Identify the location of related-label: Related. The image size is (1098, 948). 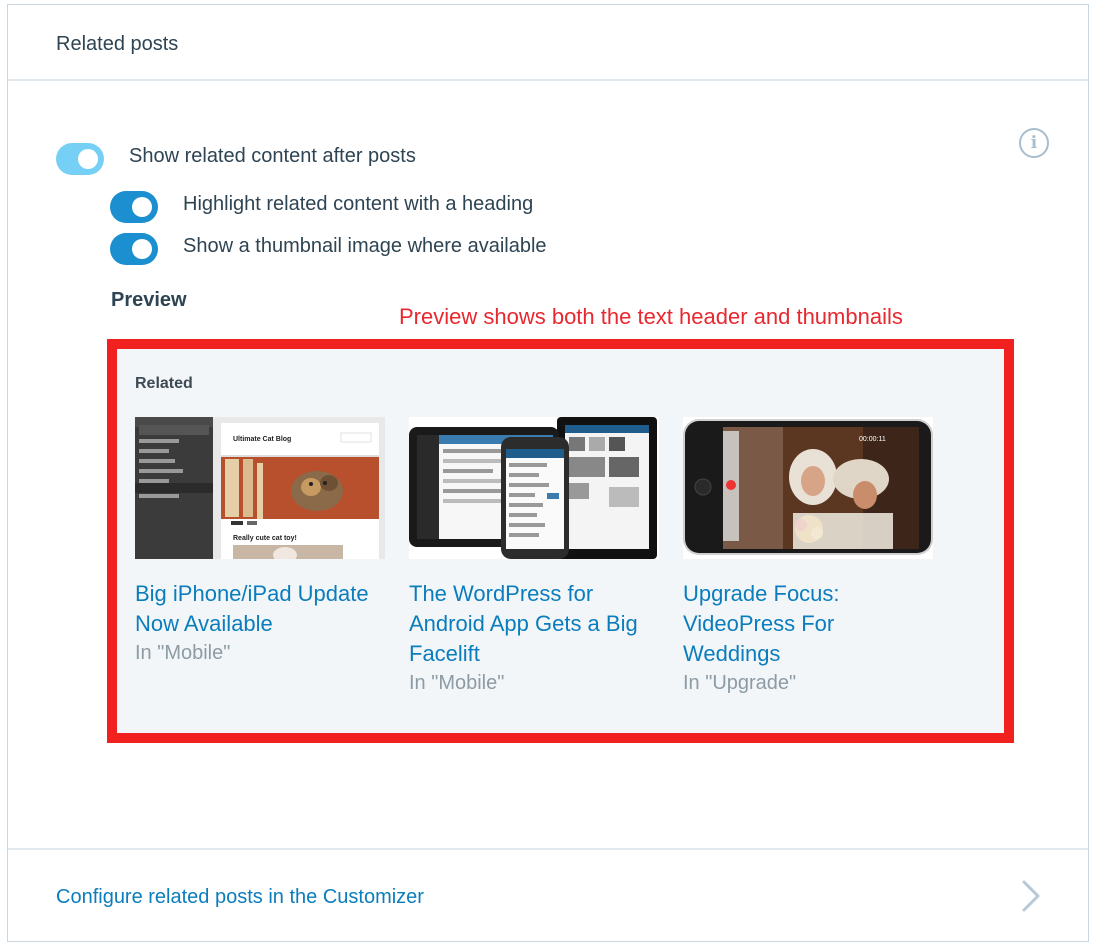
(164, 383).